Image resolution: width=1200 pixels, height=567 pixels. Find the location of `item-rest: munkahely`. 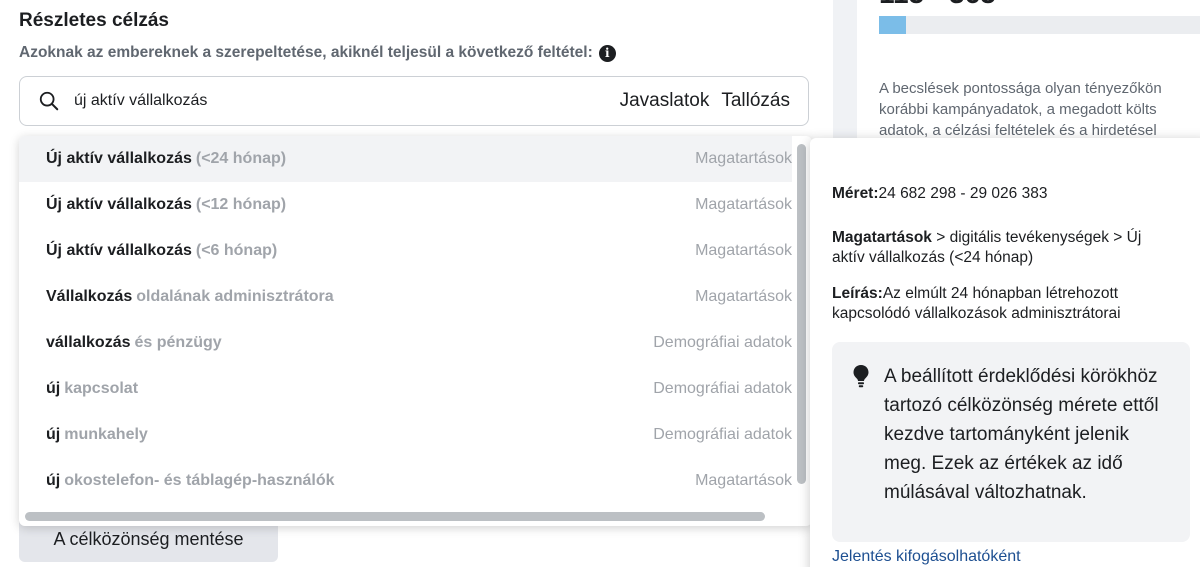

item-rest: munkahely is located at coordinates (106, 434).